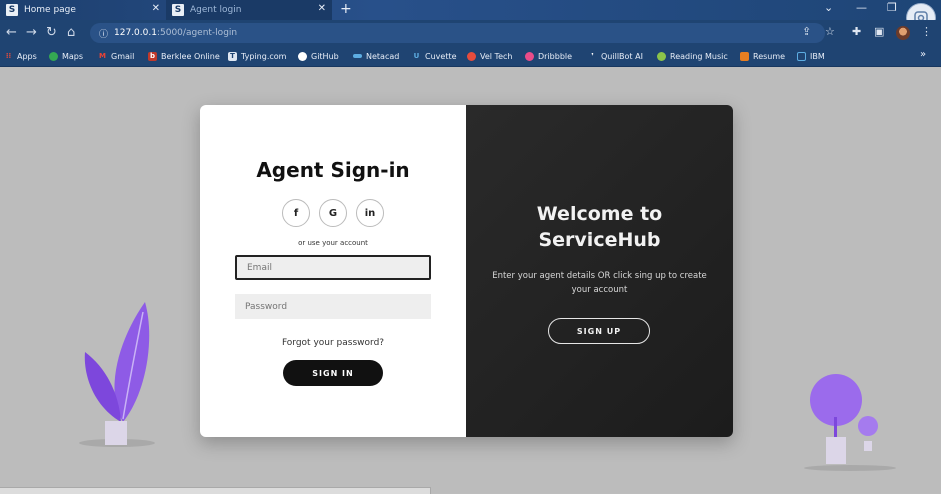 The width and height of the screenshot is (941, 494). What do you see at coordinates (801, 56) in the screenshot?
I see `ibm-icon` at bounding box center [801, 56].